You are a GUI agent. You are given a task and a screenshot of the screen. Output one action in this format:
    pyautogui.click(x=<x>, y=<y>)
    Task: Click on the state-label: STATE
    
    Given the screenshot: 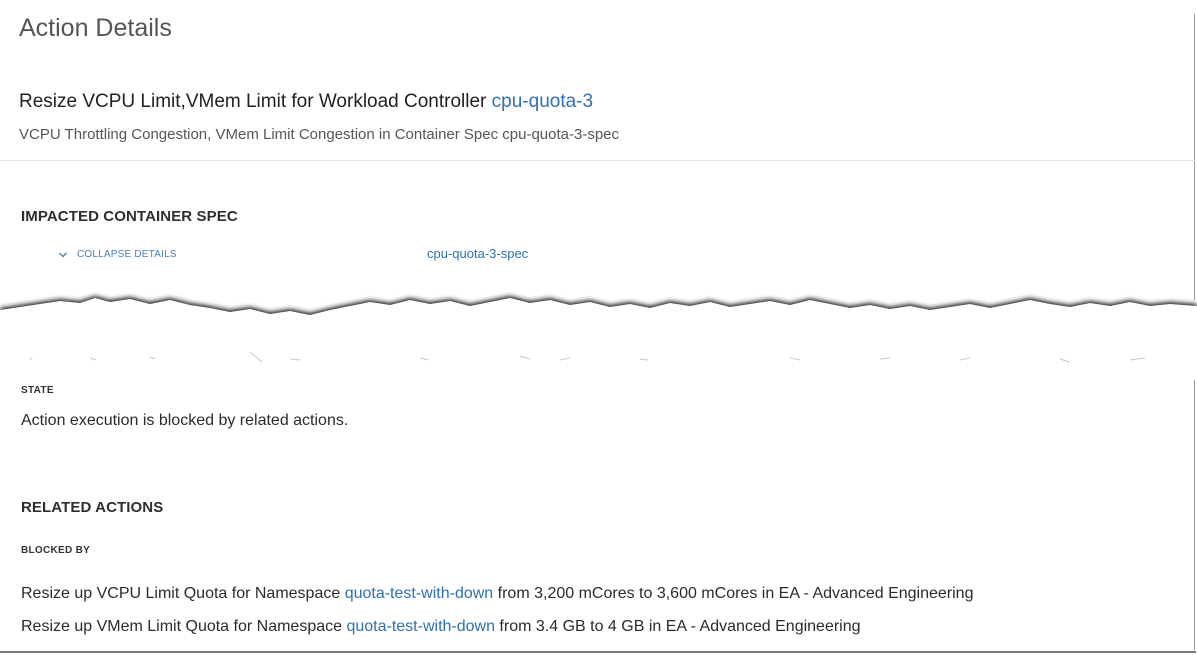 What is the action you would take?
    pyautogui.click(x=37, y=390)
    